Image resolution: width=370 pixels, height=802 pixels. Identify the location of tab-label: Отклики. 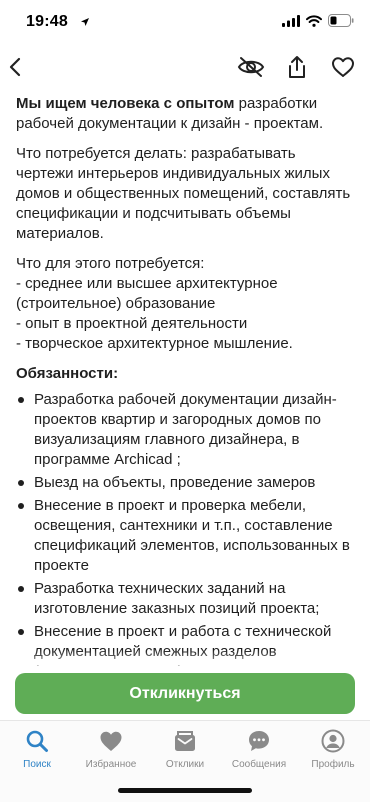
(185, 764).